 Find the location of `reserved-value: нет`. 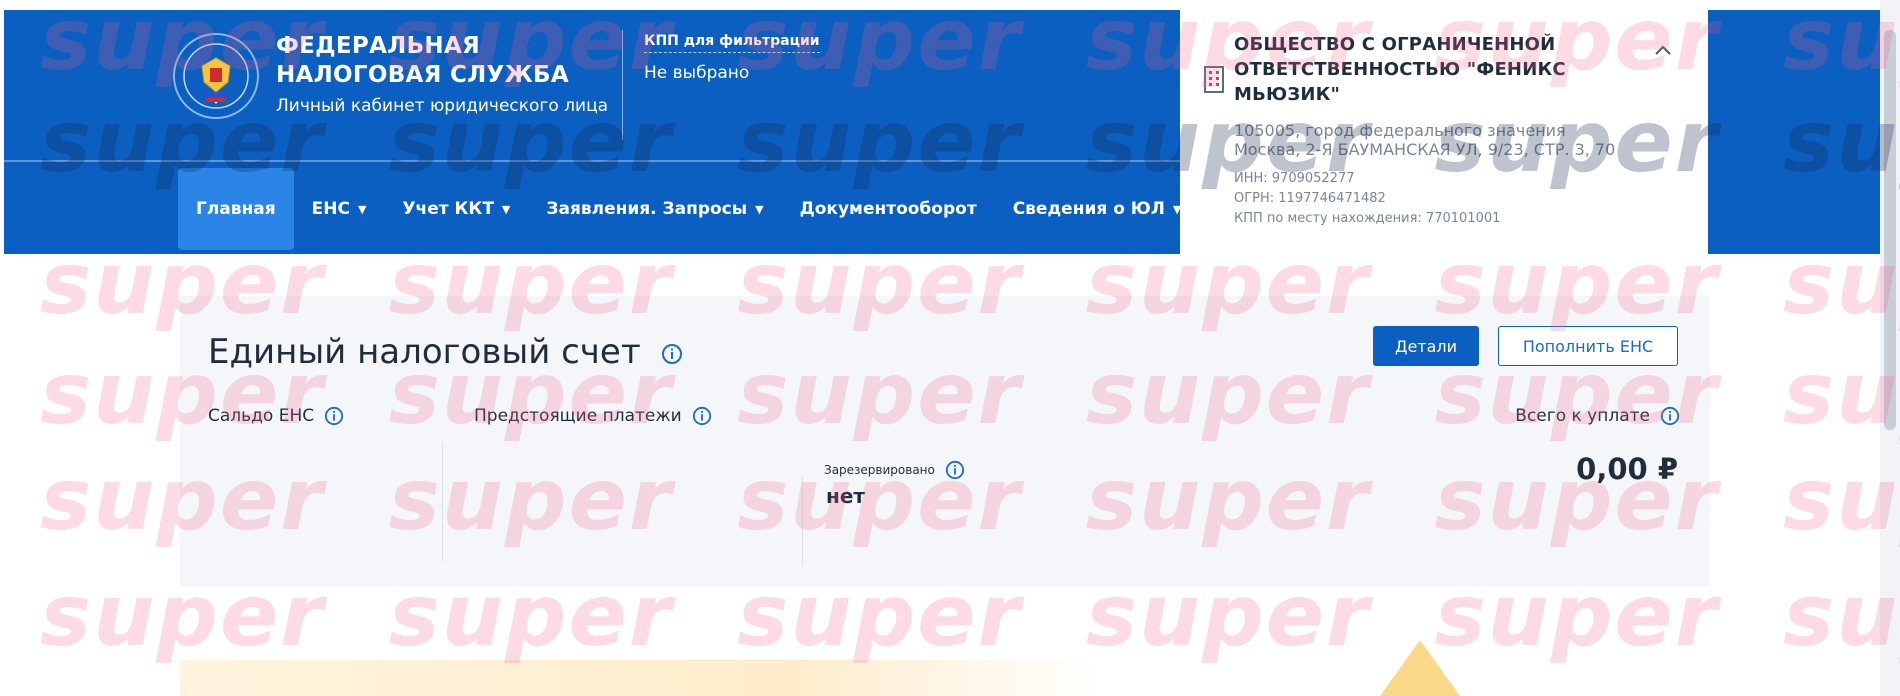

reserved-value: нет is located at coordinates (845, 496).